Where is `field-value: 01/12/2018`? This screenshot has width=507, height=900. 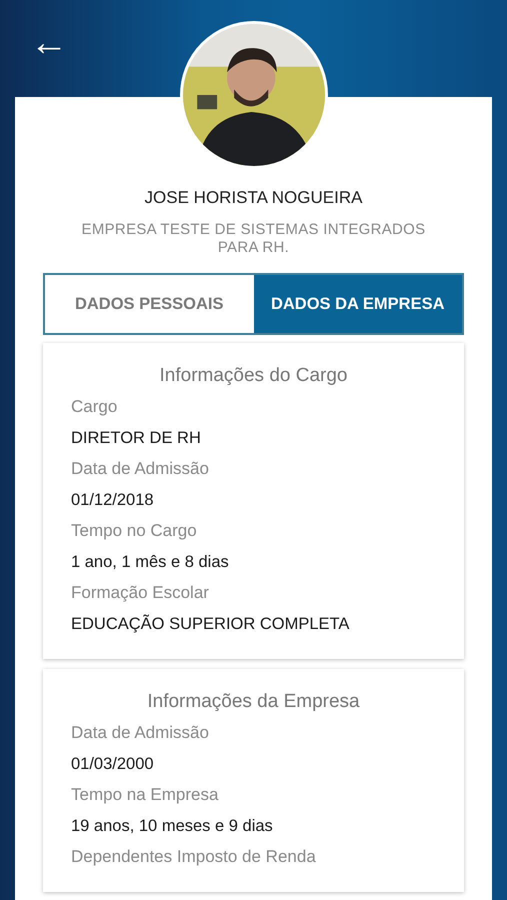 field-value: 01/12/2018 is located at coordinates (113, 500).